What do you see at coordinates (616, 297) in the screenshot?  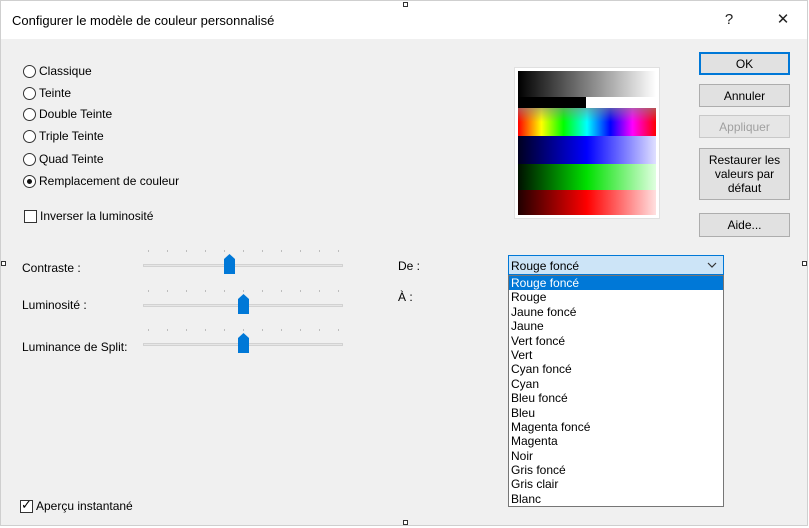 I see `color-option: Rouge` at bounding box center [616, 297].